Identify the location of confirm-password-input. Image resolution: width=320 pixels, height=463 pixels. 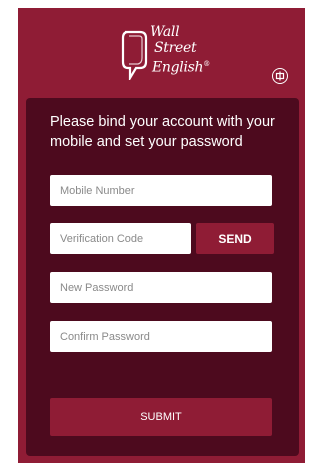
(161, 336).